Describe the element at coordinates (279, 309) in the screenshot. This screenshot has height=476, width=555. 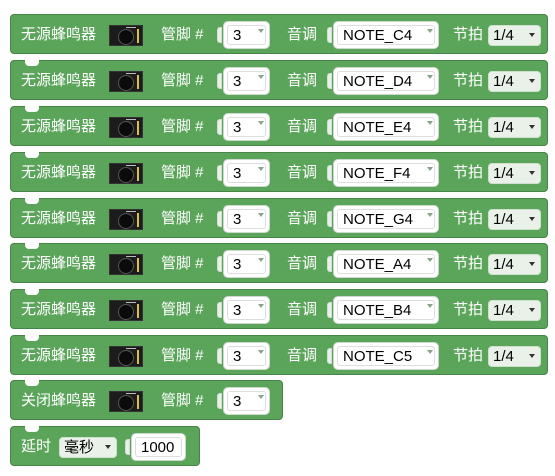
I see `buzzer-block-7: 无源蜂鸣器 管脚 # 3 音调 NOTE_B4 节拍 1/4` at that location.